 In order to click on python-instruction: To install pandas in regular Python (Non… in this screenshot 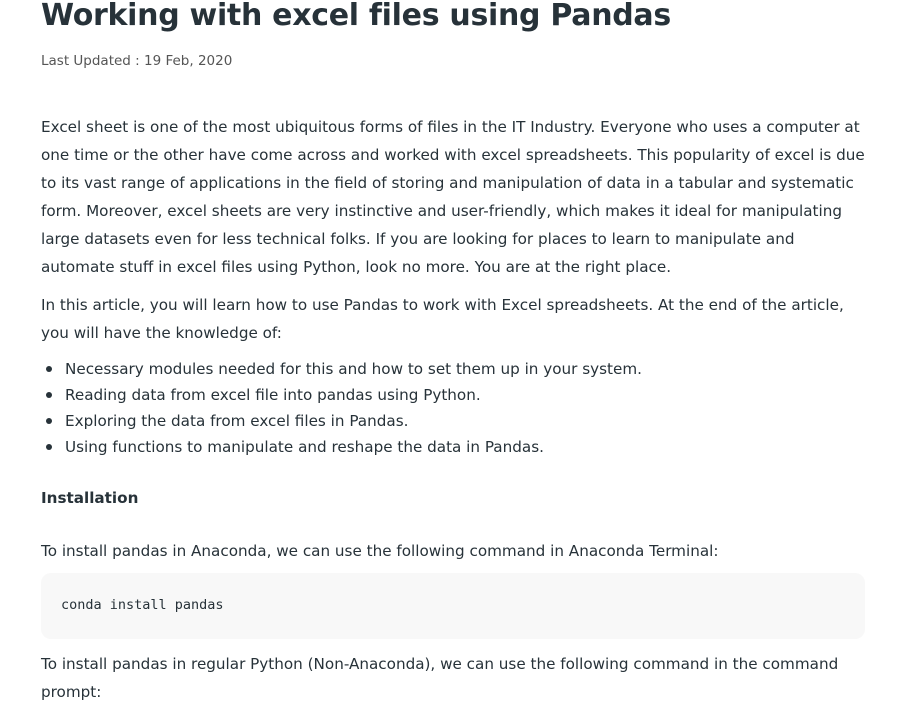, I will do `click(440, 678)`.